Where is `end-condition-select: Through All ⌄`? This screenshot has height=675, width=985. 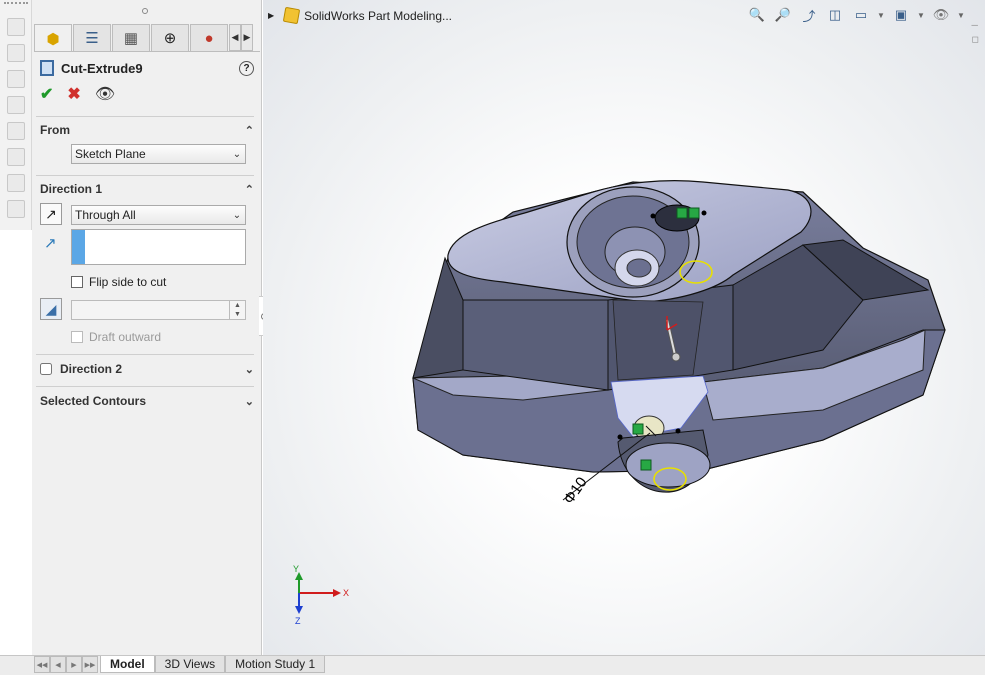
end-condition-select: Through All ⌄ is located at coordinates (158, 215).